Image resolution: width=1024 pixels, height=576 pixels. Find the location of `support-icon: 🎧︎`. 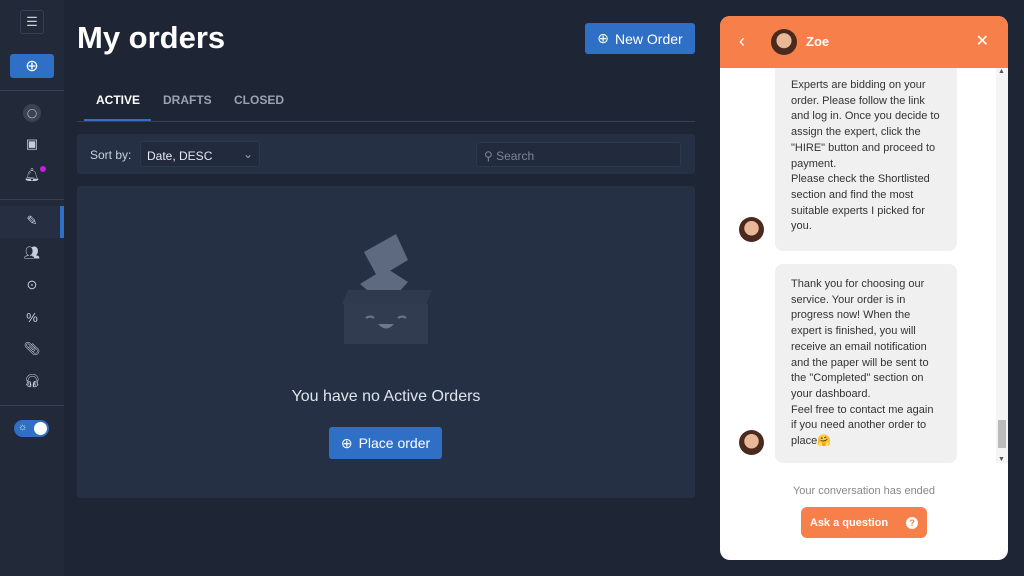

support-icon: 🎧︎ is located at coordinates (32, 381).